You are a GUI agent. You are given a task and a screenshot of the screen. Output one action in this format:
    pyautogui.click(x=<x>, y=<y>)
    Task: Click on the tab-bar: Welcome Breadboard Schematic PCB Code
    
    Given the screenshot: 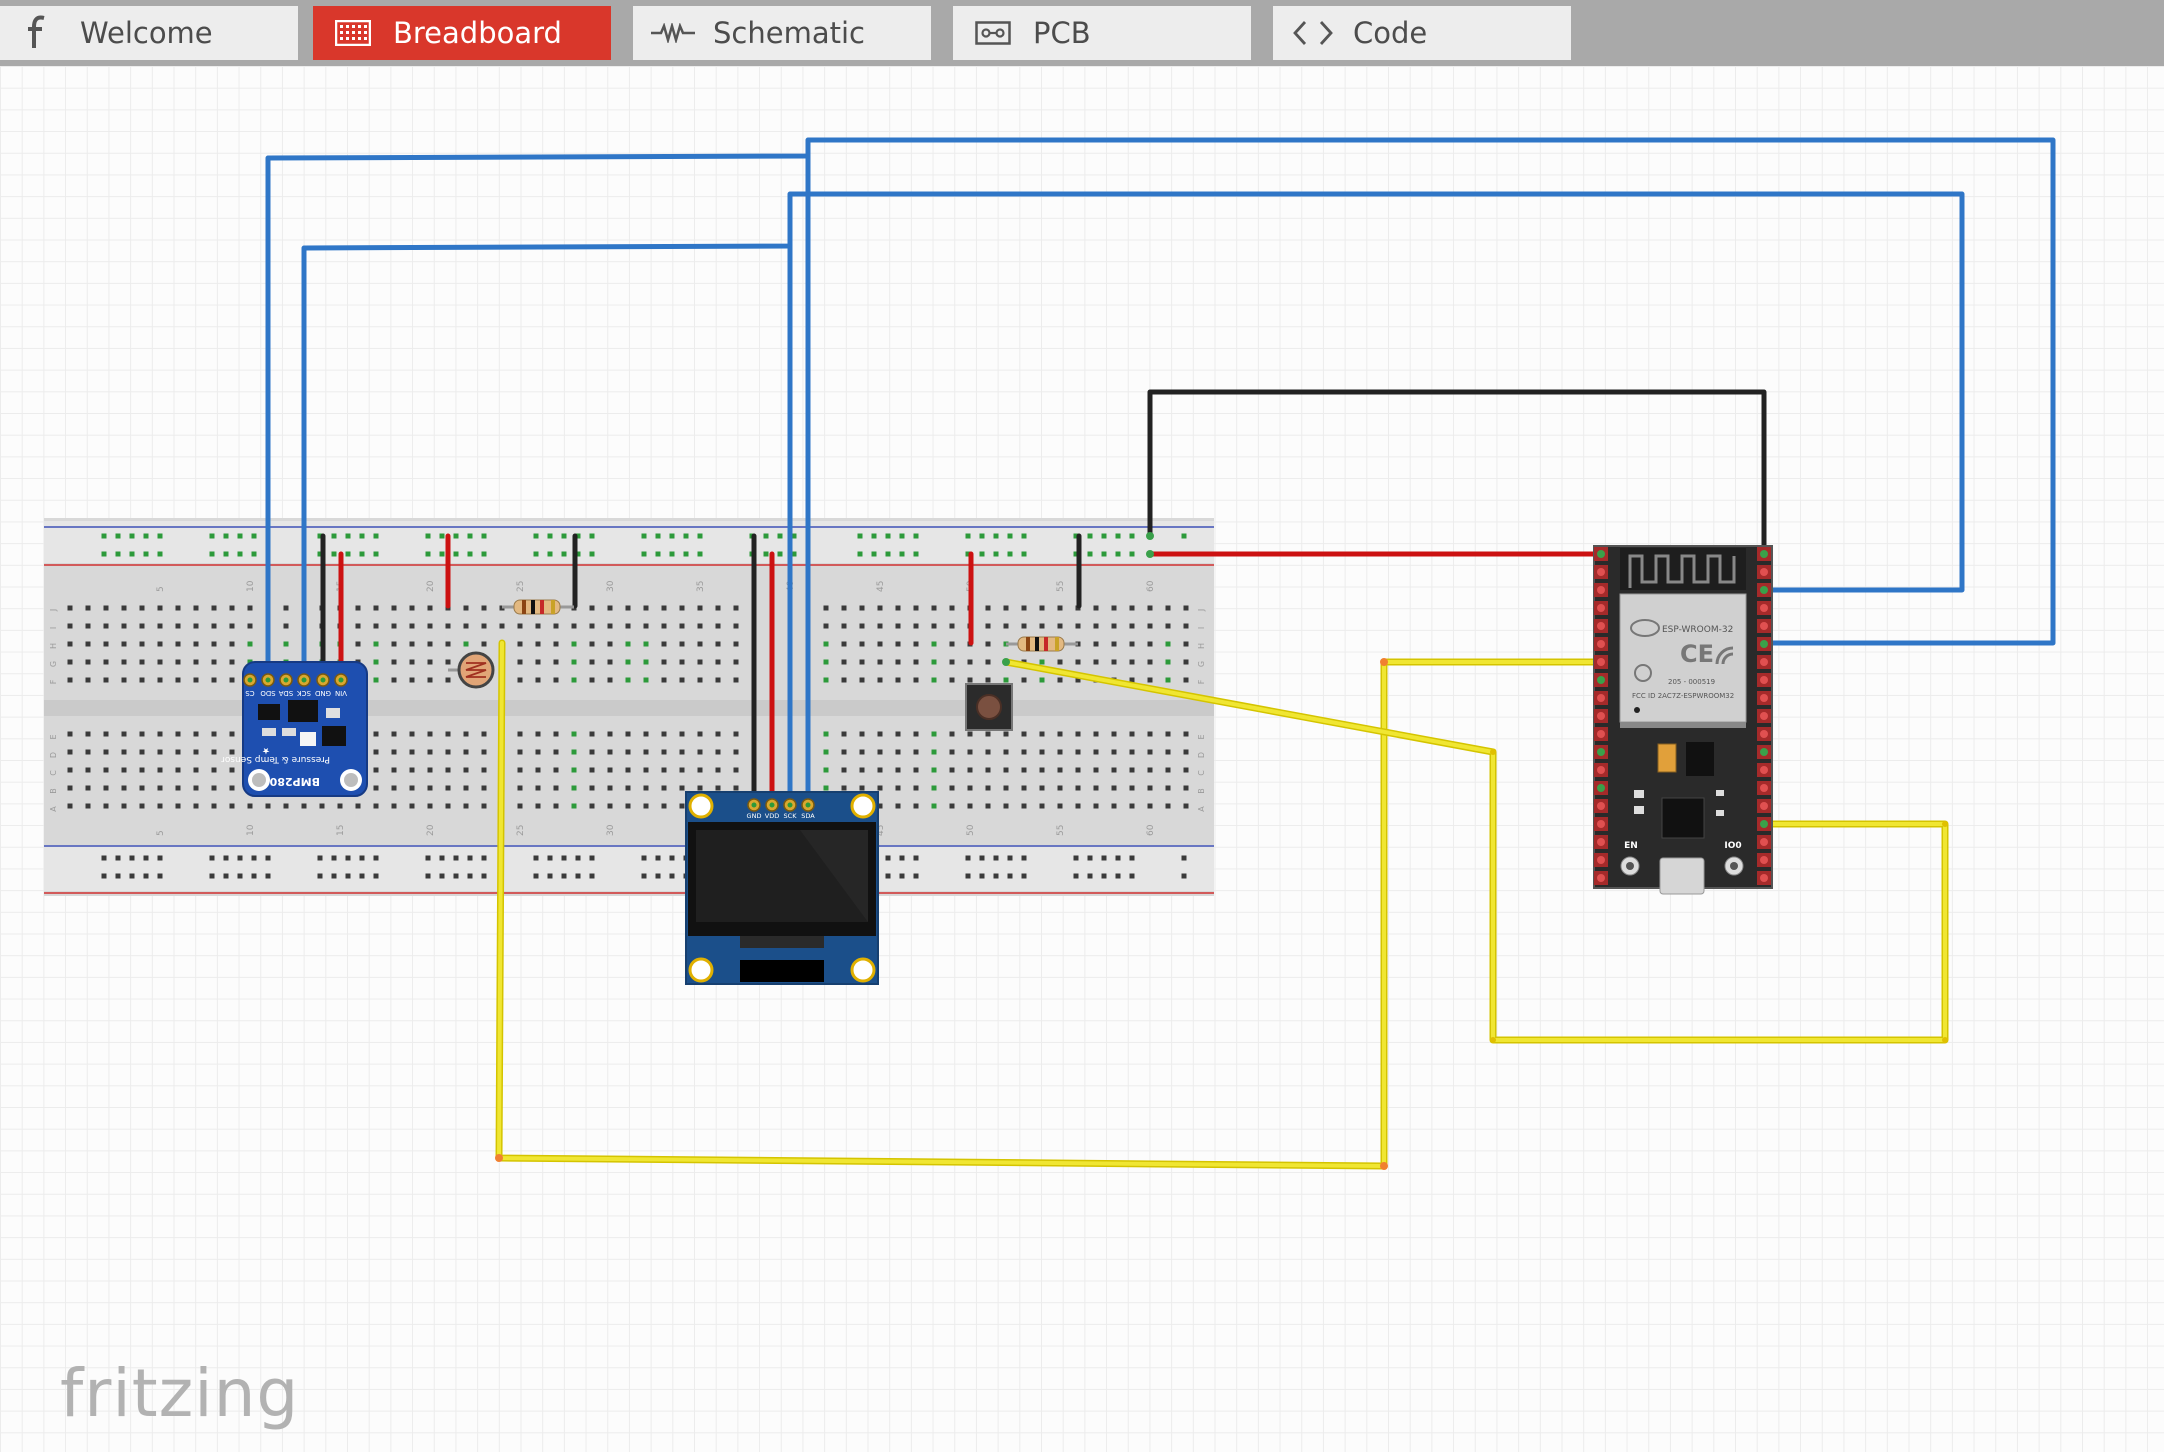 What is the action you would take?
    pyautogui.click(x=1082, y=33)
    